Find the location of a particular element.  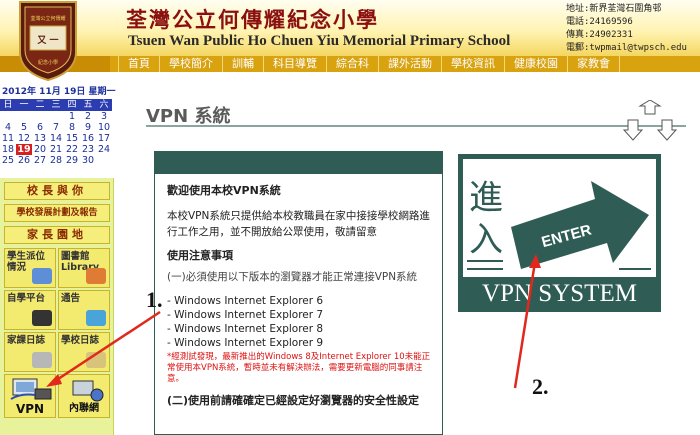

nav-items: 首頁 學校簡介 訓輔 科目導覽 綜合科 課外活動 學校資訊 健康校園 家教會 is located at coordinates (369, 64).